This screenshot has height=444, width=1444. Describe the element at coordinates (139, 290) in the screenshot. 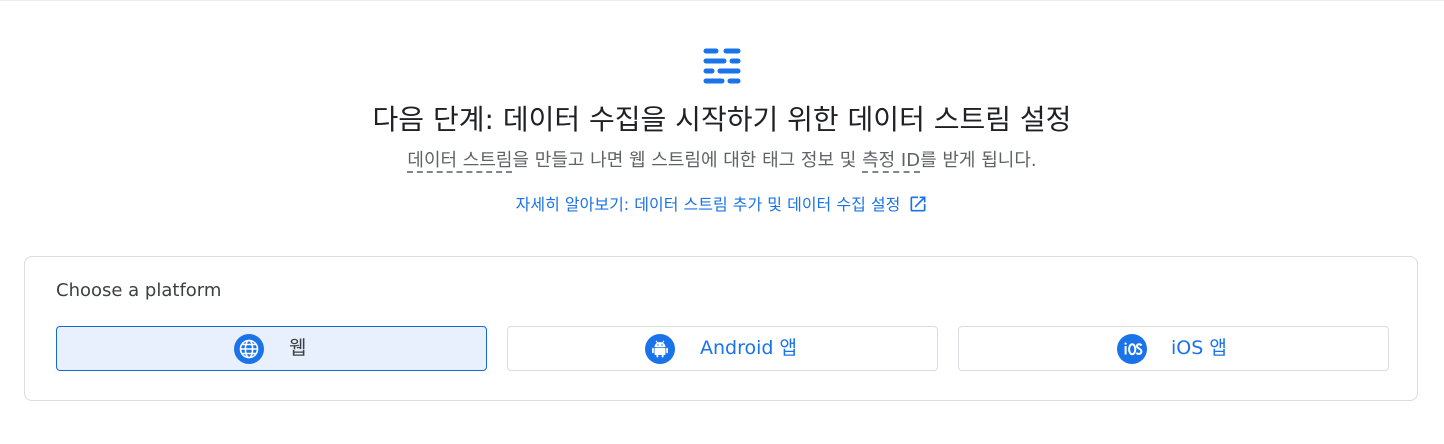

I see `choose-platform-label: Choose a platform` at that location.